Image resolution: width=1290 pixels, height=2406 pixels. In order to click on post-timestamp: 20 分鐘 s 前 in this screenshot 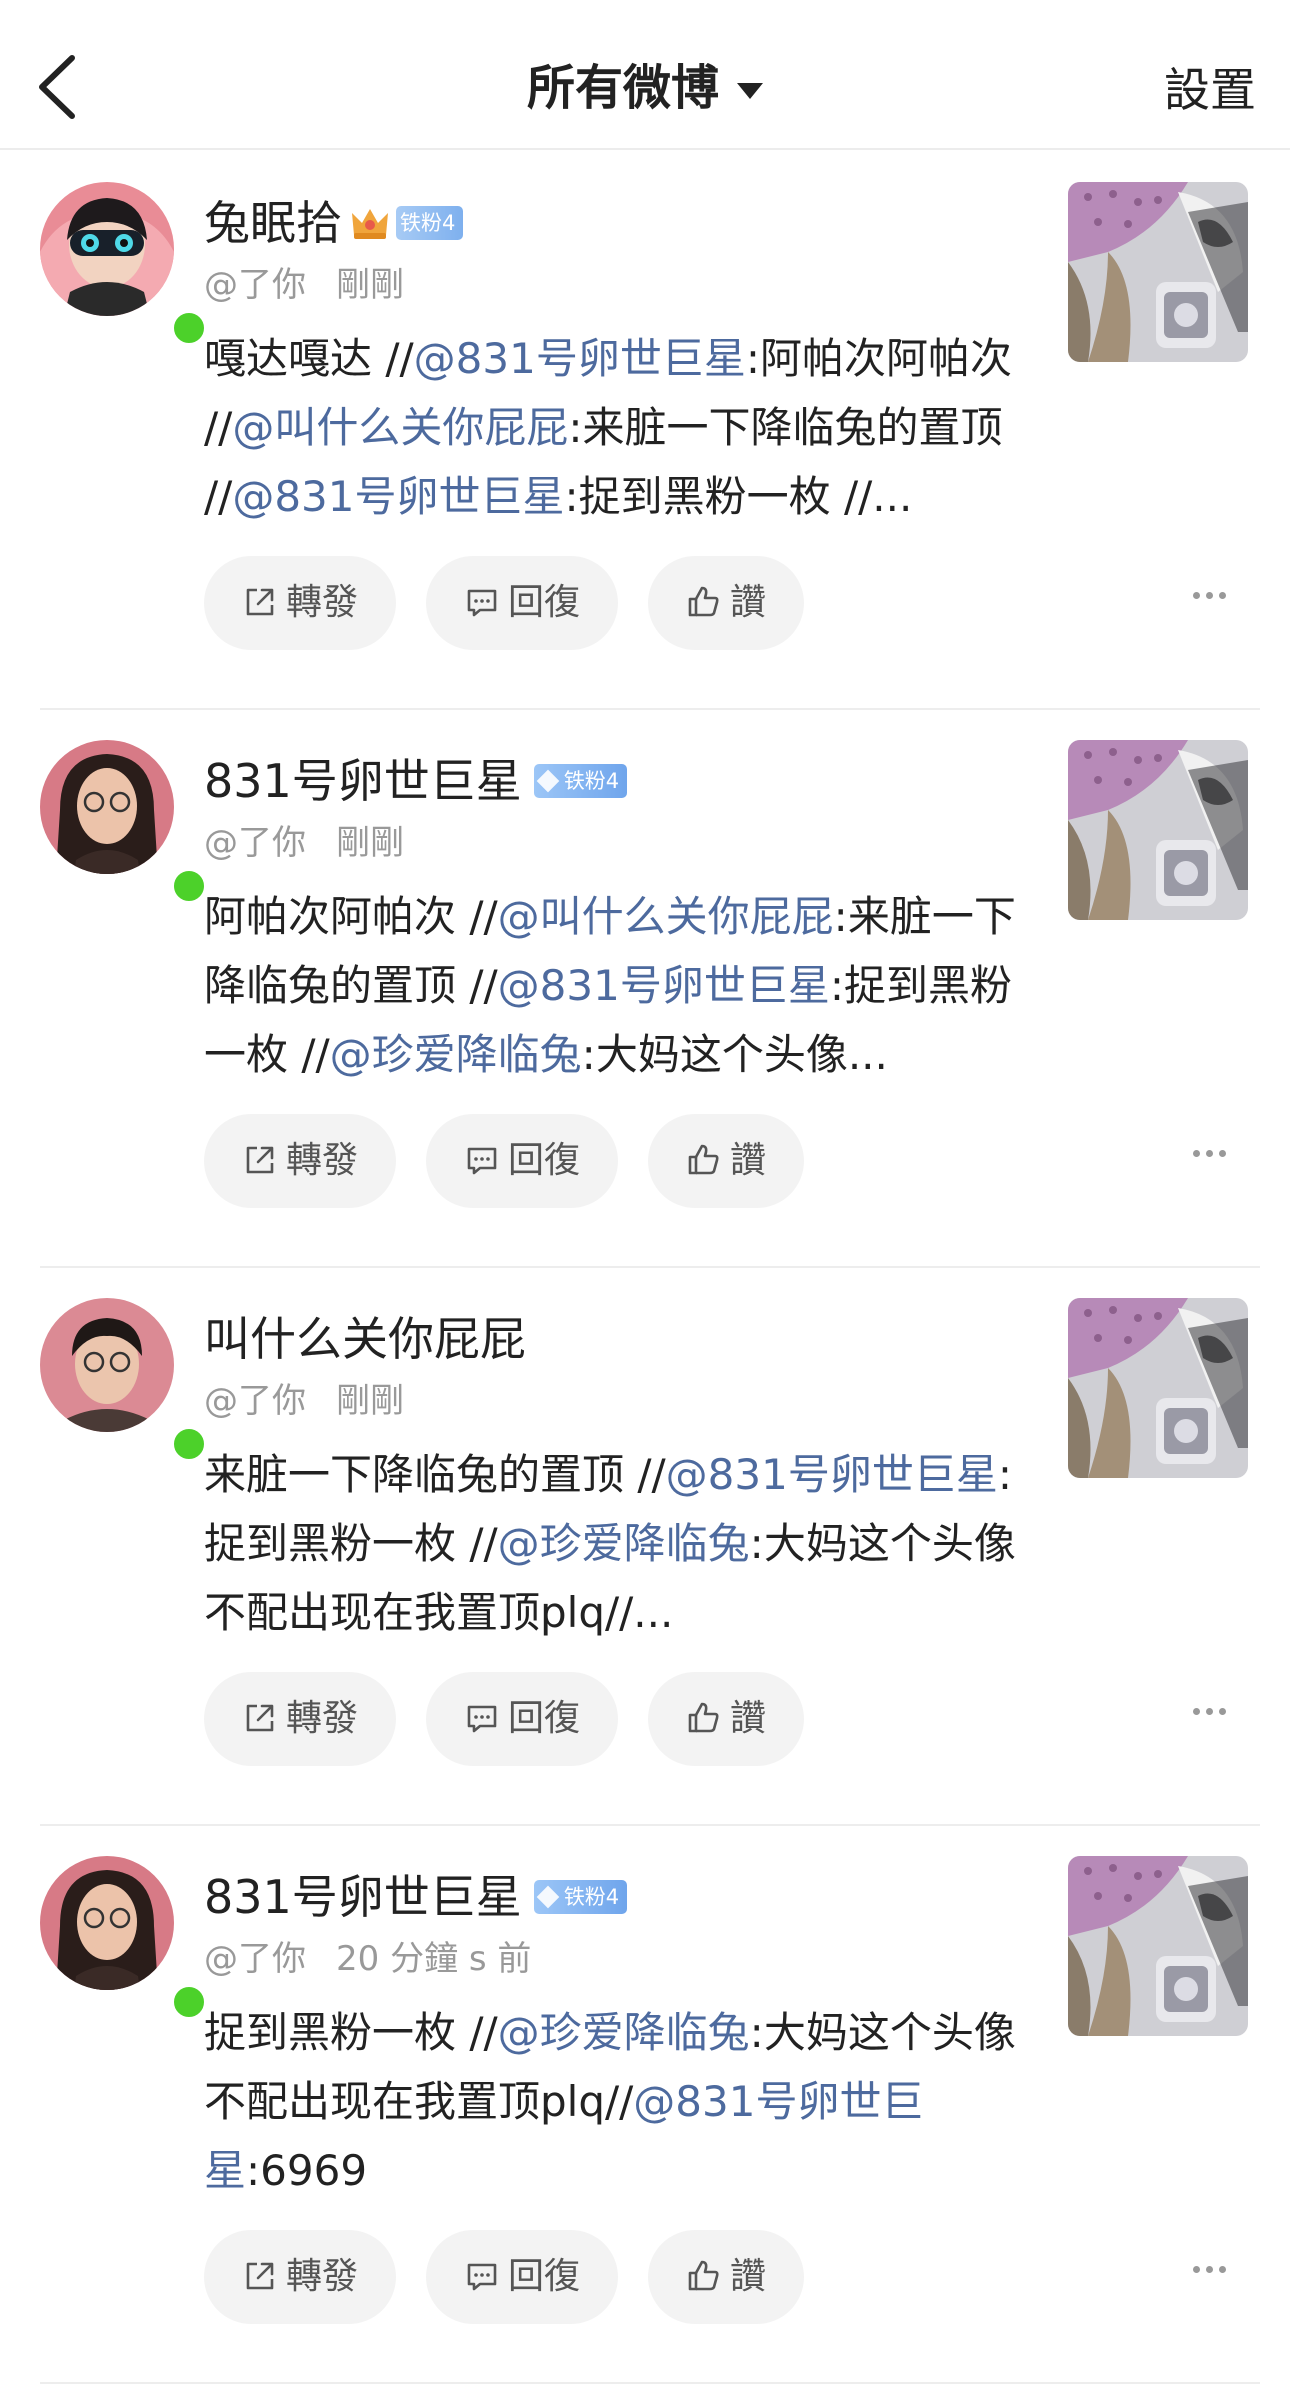, I will do `click(434, 1959)`.